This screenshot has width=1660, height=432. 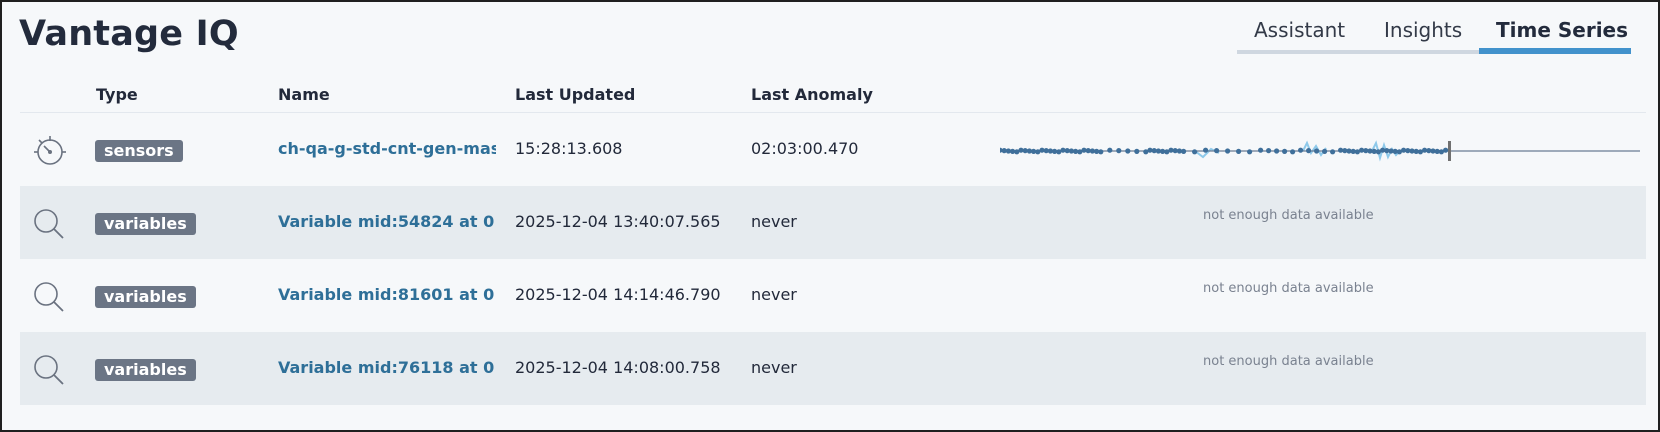 I want to click on header-last-anomaly: Last Anomaly, so click(x=812, y=94).